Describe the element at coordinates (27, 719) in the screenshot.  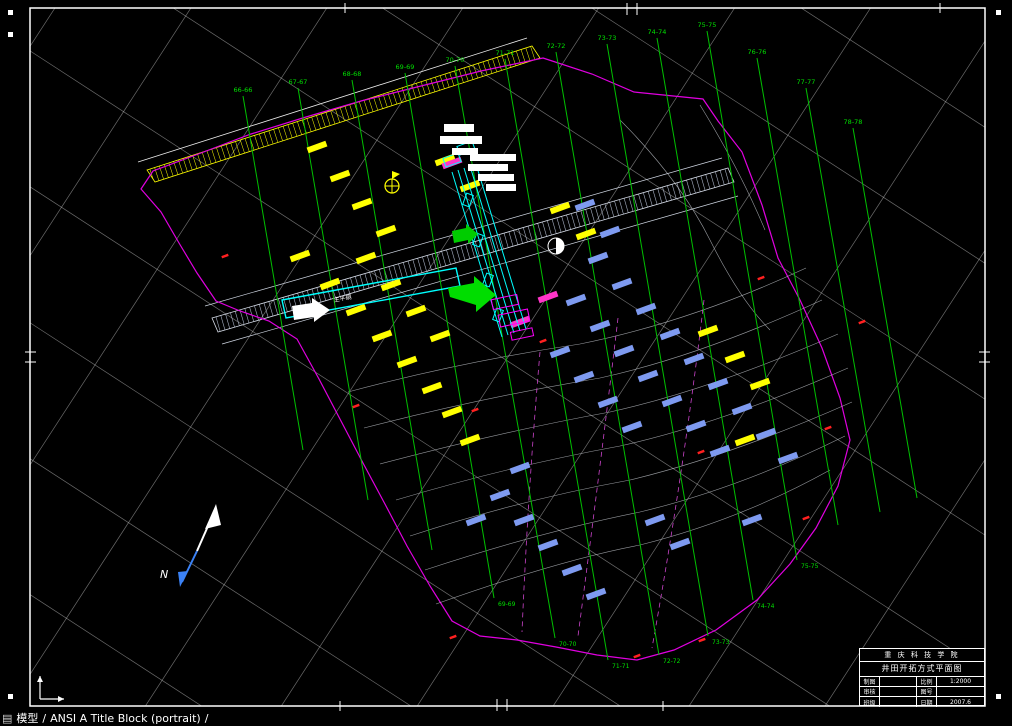
I see `model-tab: 模型` at that location.